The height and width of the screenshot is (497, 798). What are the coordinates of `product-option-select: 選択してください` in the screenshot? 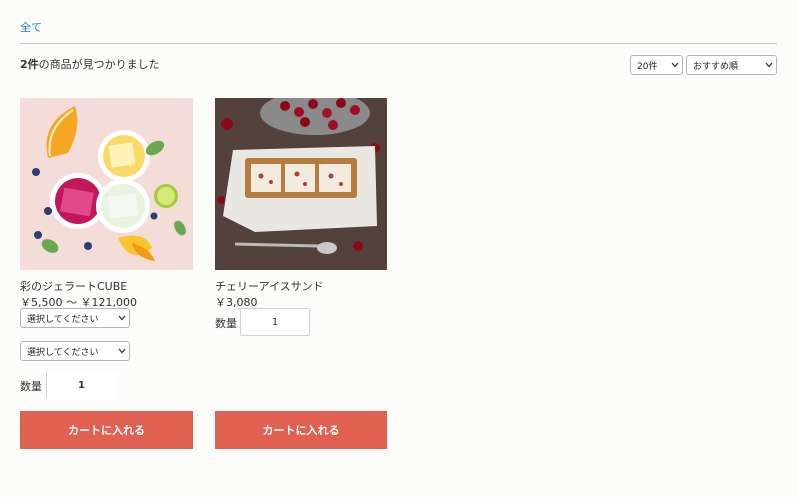 It's located at (75, 318).